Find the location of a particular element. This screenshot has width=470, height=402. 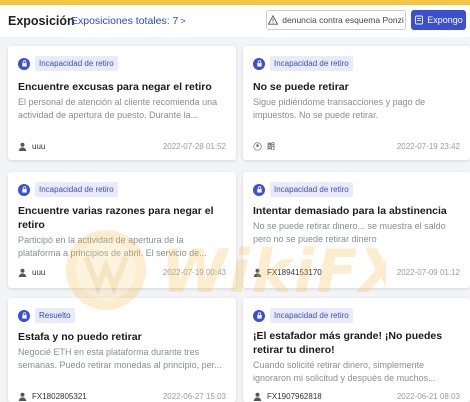

card-date: 2022-07-28 01:52 is located at coordinates (194, 146).